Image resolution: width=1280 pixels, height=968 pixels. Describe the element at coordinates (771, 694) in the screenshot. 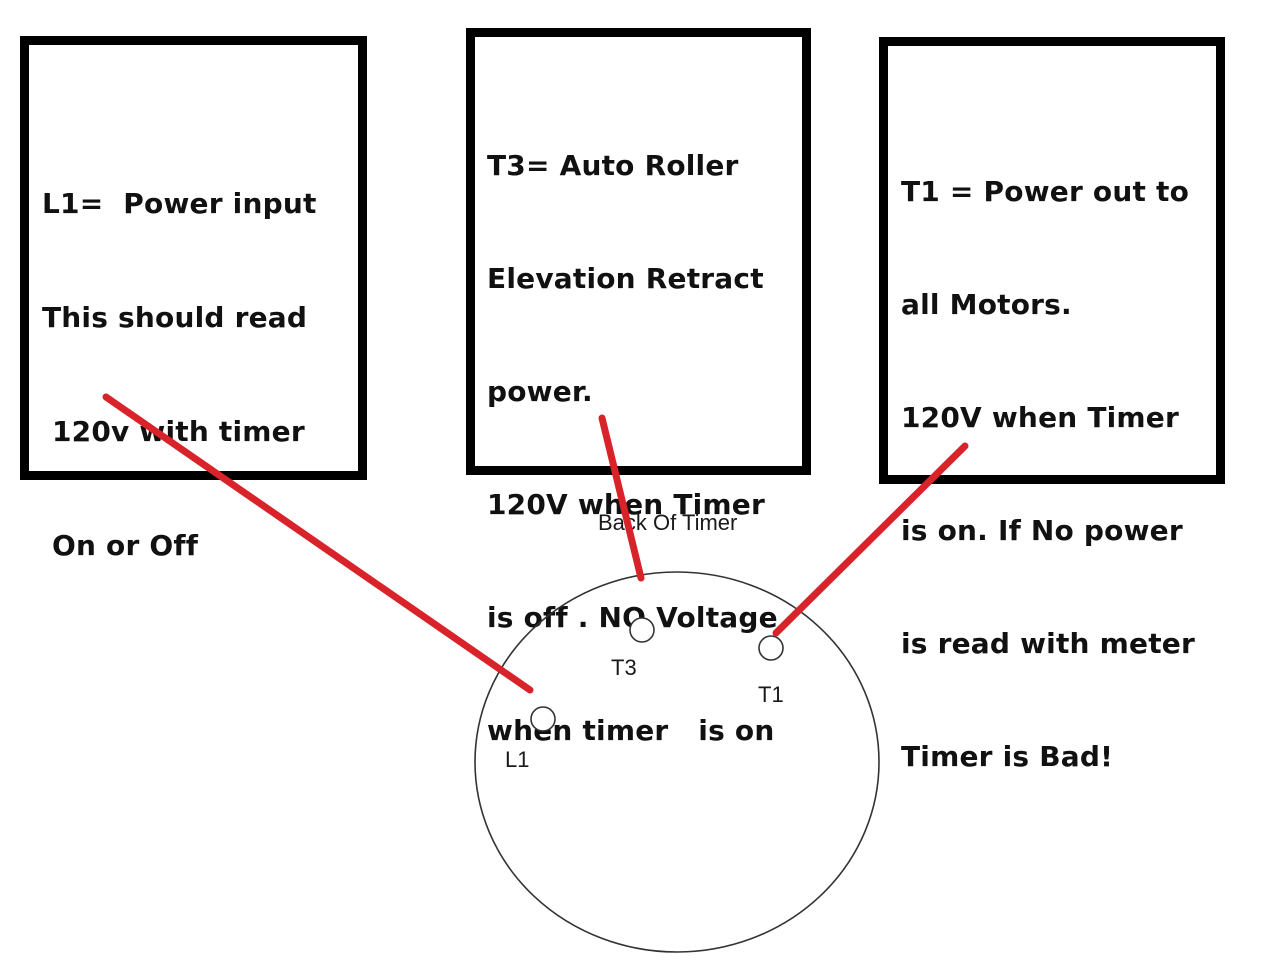

I see `terminal-label-t1: T1` at that location.